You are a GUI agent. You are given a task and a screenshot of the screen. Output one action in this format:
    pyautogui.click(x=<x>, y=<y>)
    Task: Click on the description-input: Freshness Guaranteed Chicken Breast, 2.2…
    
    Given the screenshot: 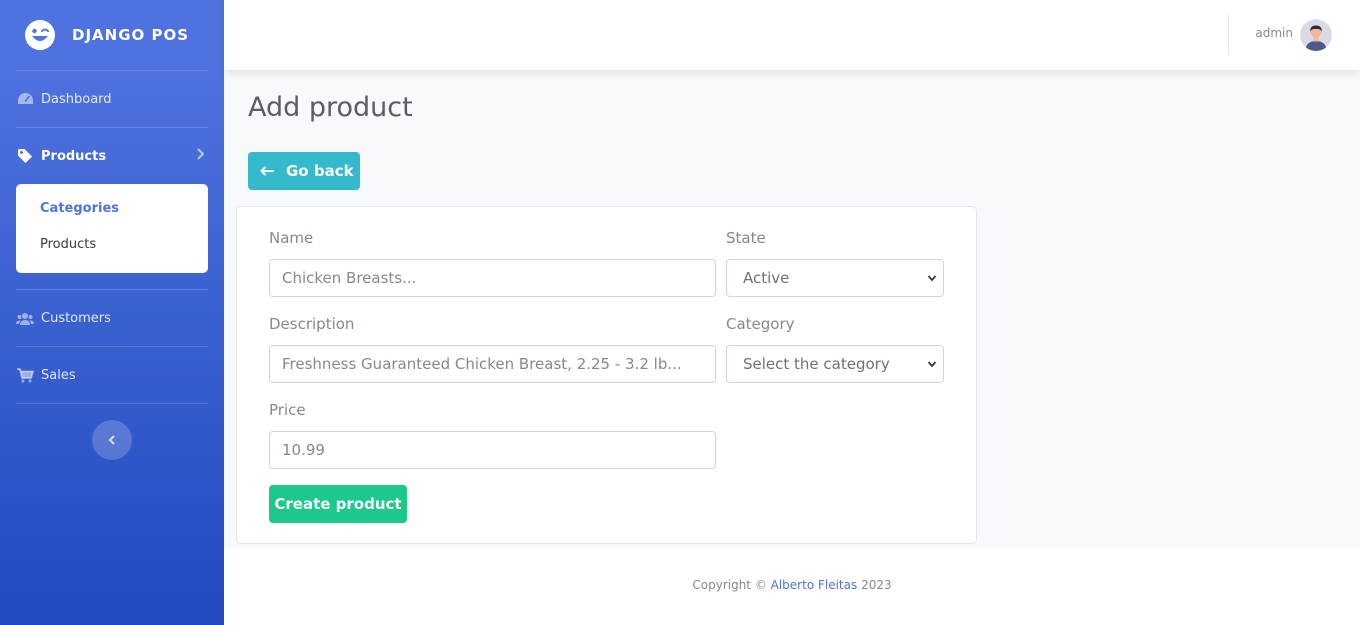 What is the action you would take?
    pyautogui.click(x=492, y=364)
    